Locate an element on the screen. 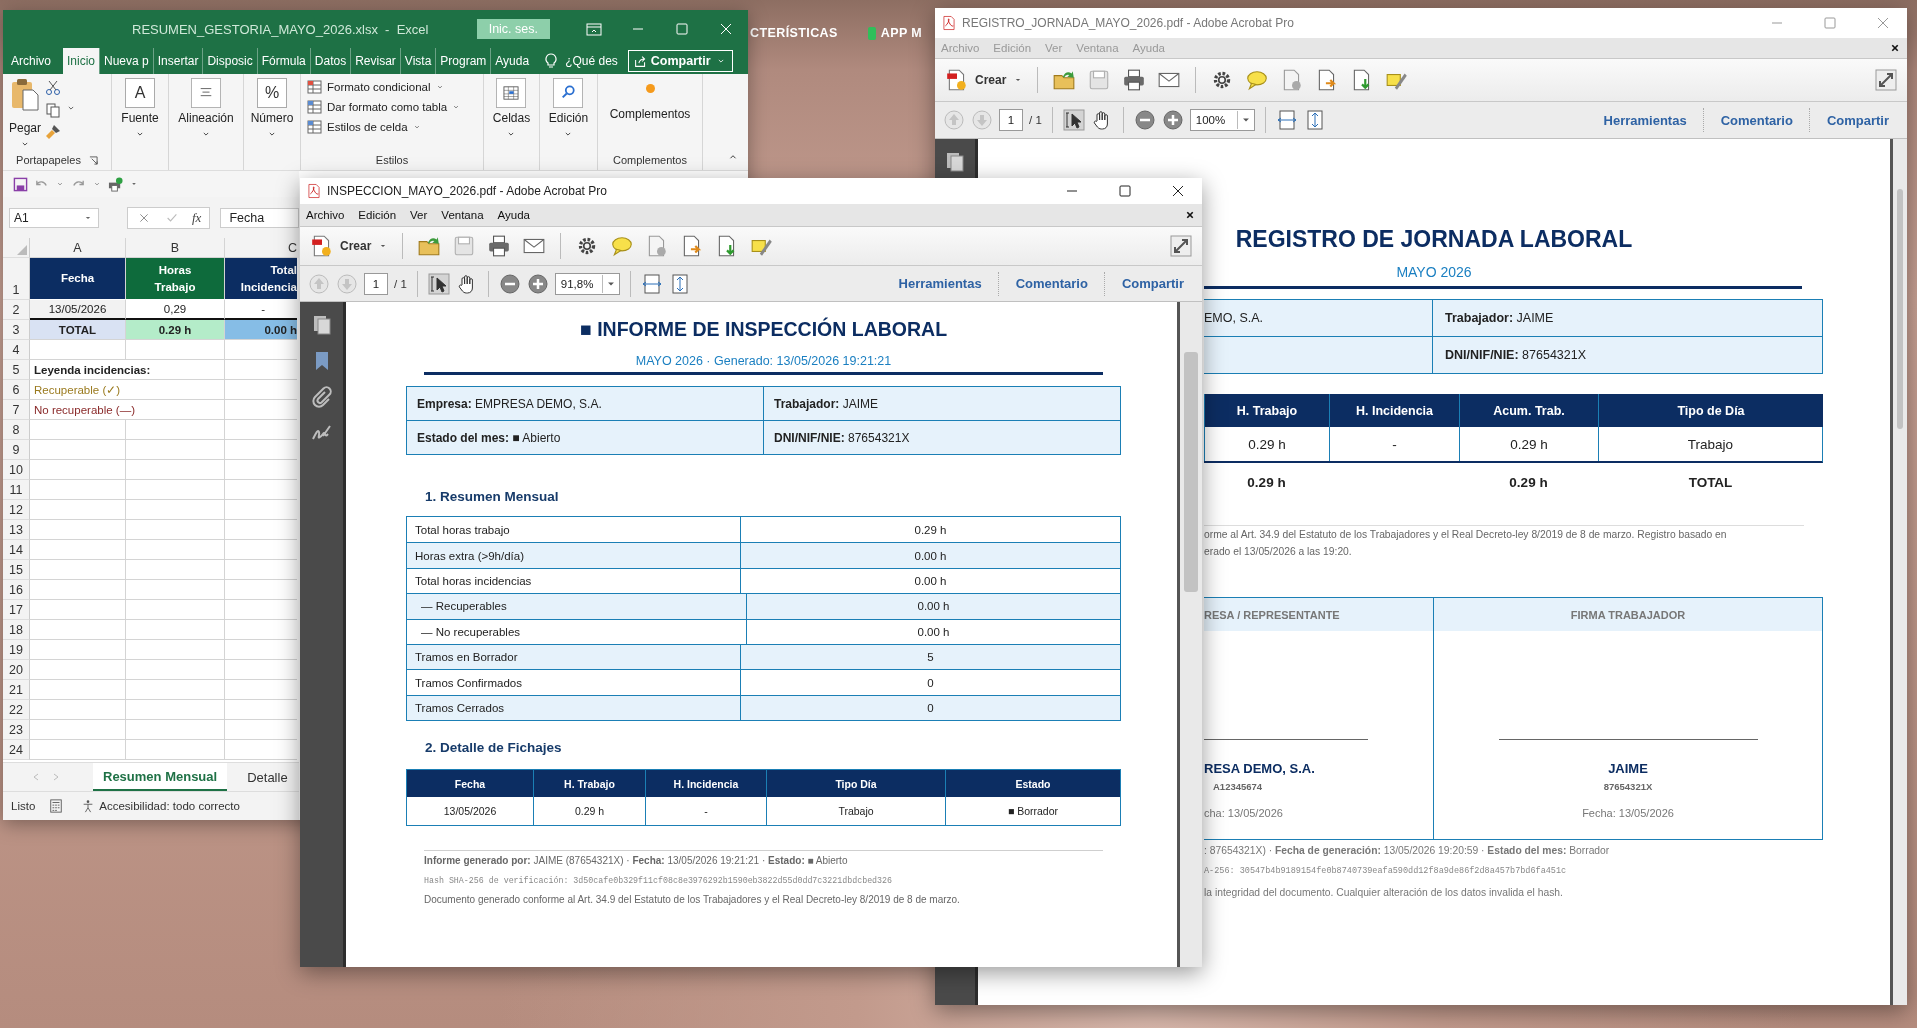 The image size is (1917, 1028). ribbon-button: % Número is located at coordinates (272, 109).